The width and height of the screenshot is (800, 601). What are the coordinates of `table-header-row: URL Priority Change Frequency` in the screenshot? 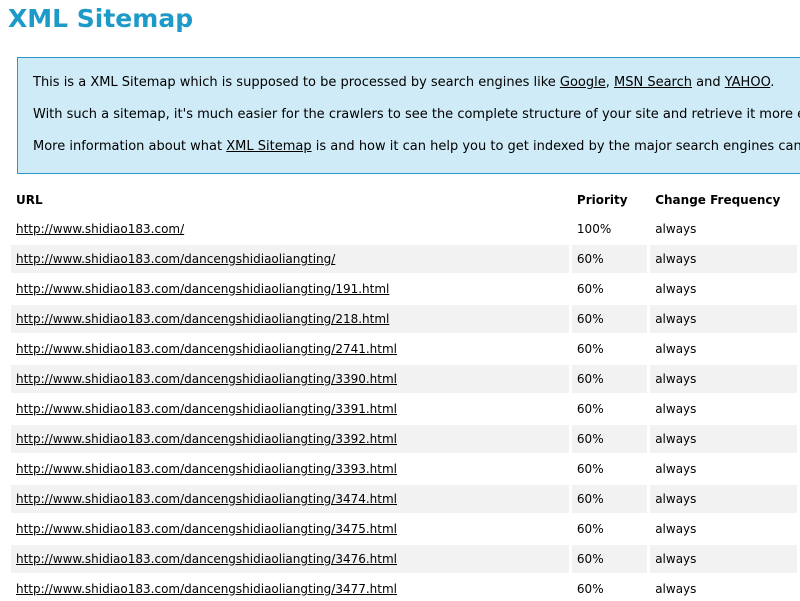 It's located at (404, 200).